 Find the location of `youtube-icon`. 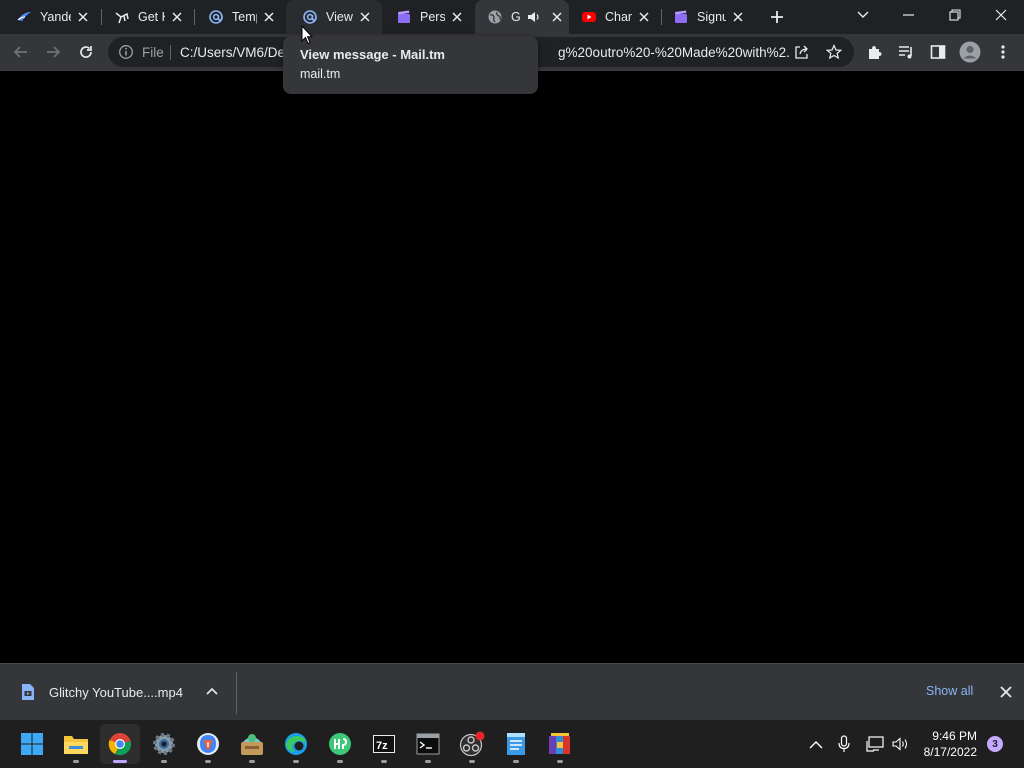

youtube-icon is located at coordinates (589, 17).